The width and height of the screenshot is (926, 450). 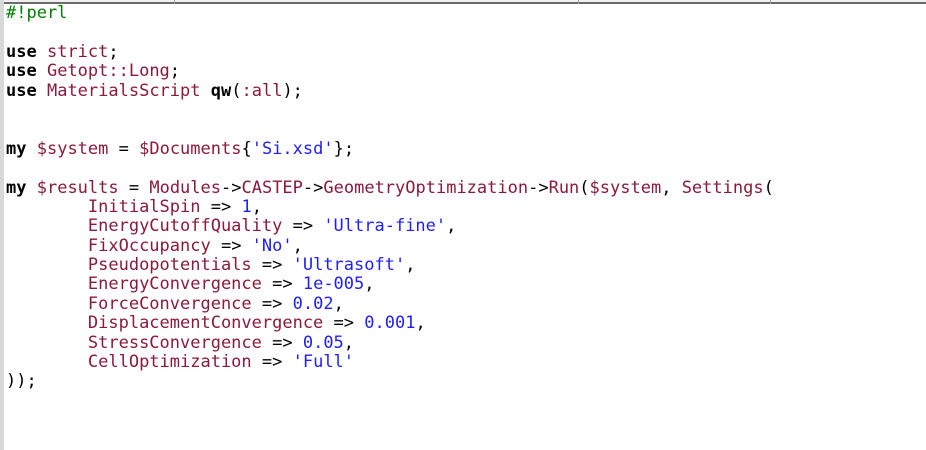 What do you see at coordinates (466, 381) in the screenshot?
I see `code-line: ));` at bounding box center [466, 381].